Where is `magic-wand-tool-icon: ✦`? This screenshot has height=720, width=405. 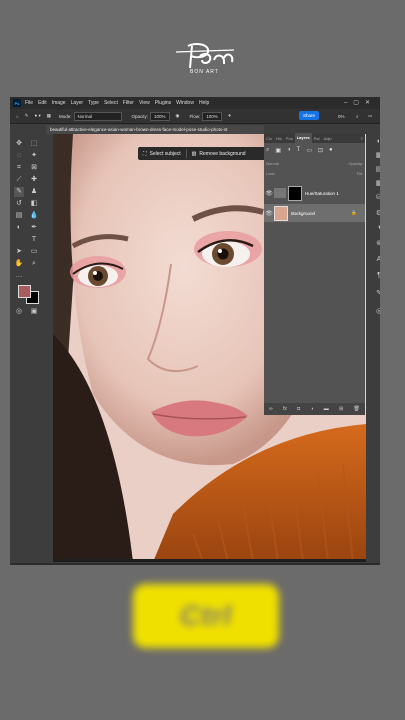
magic-wand-tool-icon: ✦ is located at coordinates (34, 156).